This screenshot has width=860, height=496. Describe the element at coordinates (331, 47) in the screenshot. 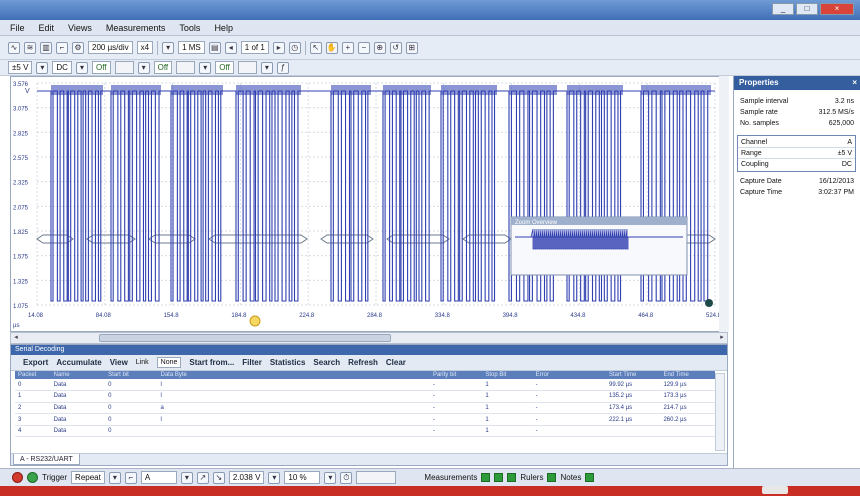

I see `hand-tool-icon: ✋` at that location.